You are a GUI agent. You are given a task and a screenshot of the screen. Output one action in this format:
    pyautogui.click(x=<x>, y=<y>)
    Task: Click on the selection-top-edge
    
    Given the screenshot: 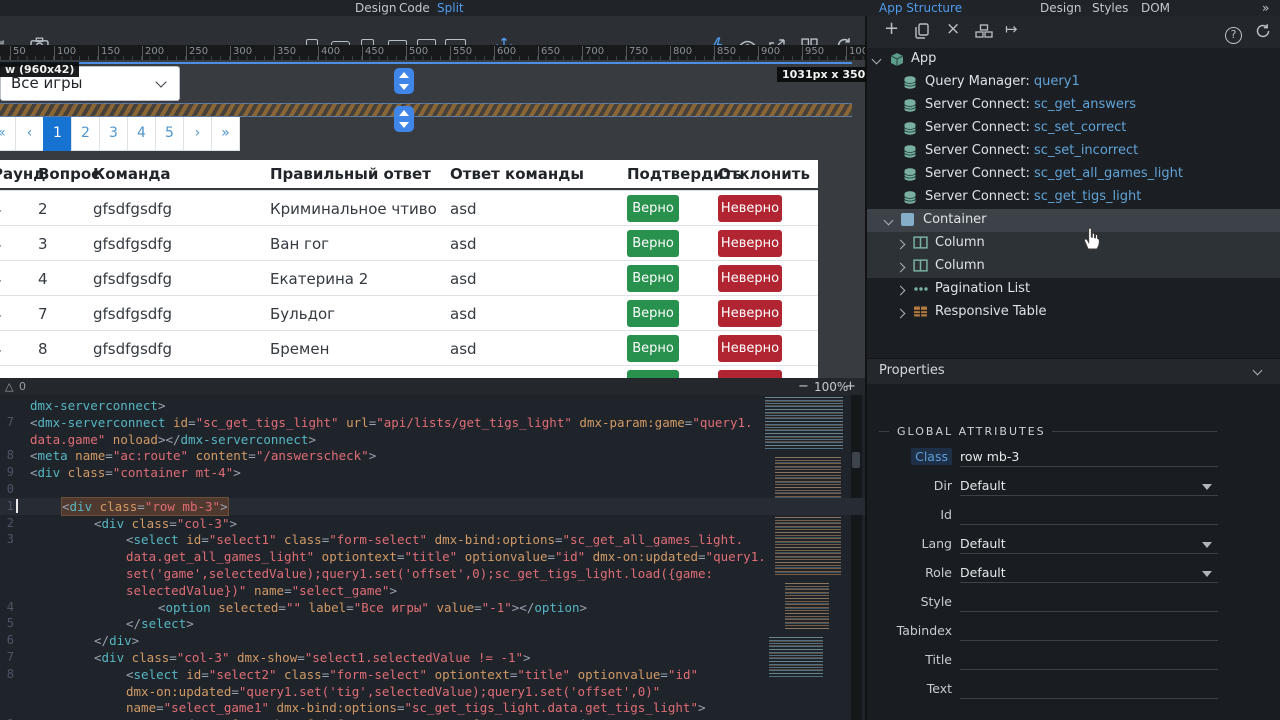 What is the action you would take?
    pyautogui.click(x=426, y=63)
    